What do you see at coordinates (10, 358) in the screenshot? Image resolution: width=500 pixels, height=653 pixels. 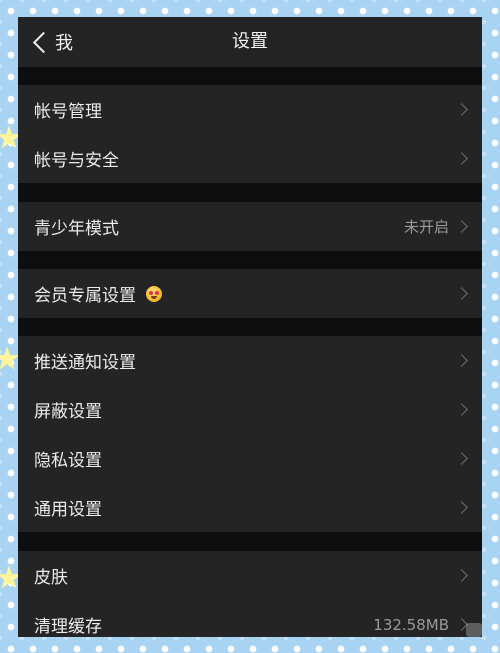 I see `frame-star-decoration` at bounding box center [10, 358].